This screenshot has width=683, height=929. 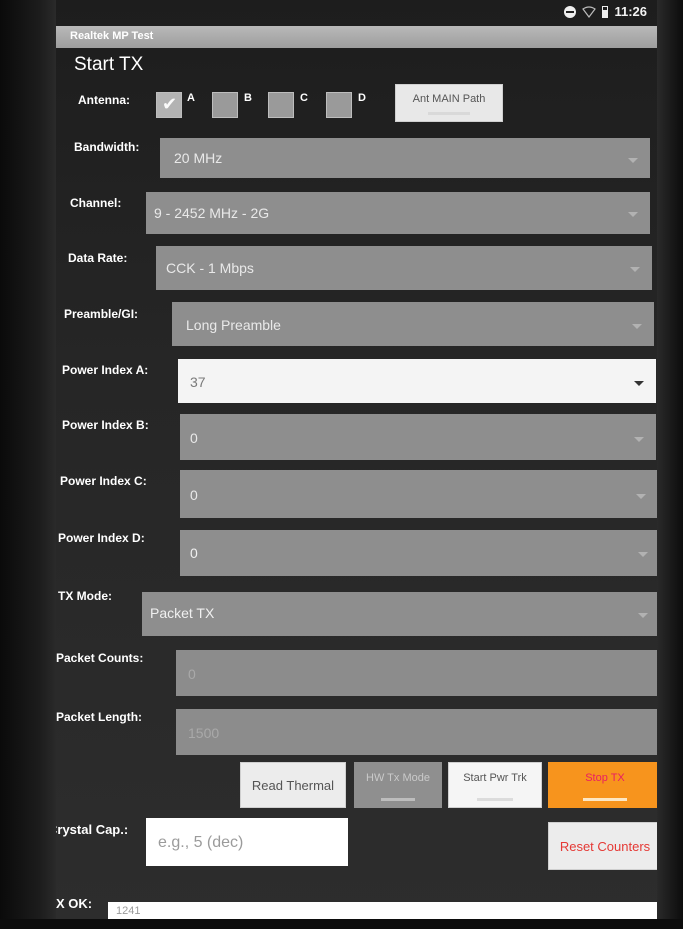 I want to click on power-index-c-dropdown: 0, so click(x=418, y=494).